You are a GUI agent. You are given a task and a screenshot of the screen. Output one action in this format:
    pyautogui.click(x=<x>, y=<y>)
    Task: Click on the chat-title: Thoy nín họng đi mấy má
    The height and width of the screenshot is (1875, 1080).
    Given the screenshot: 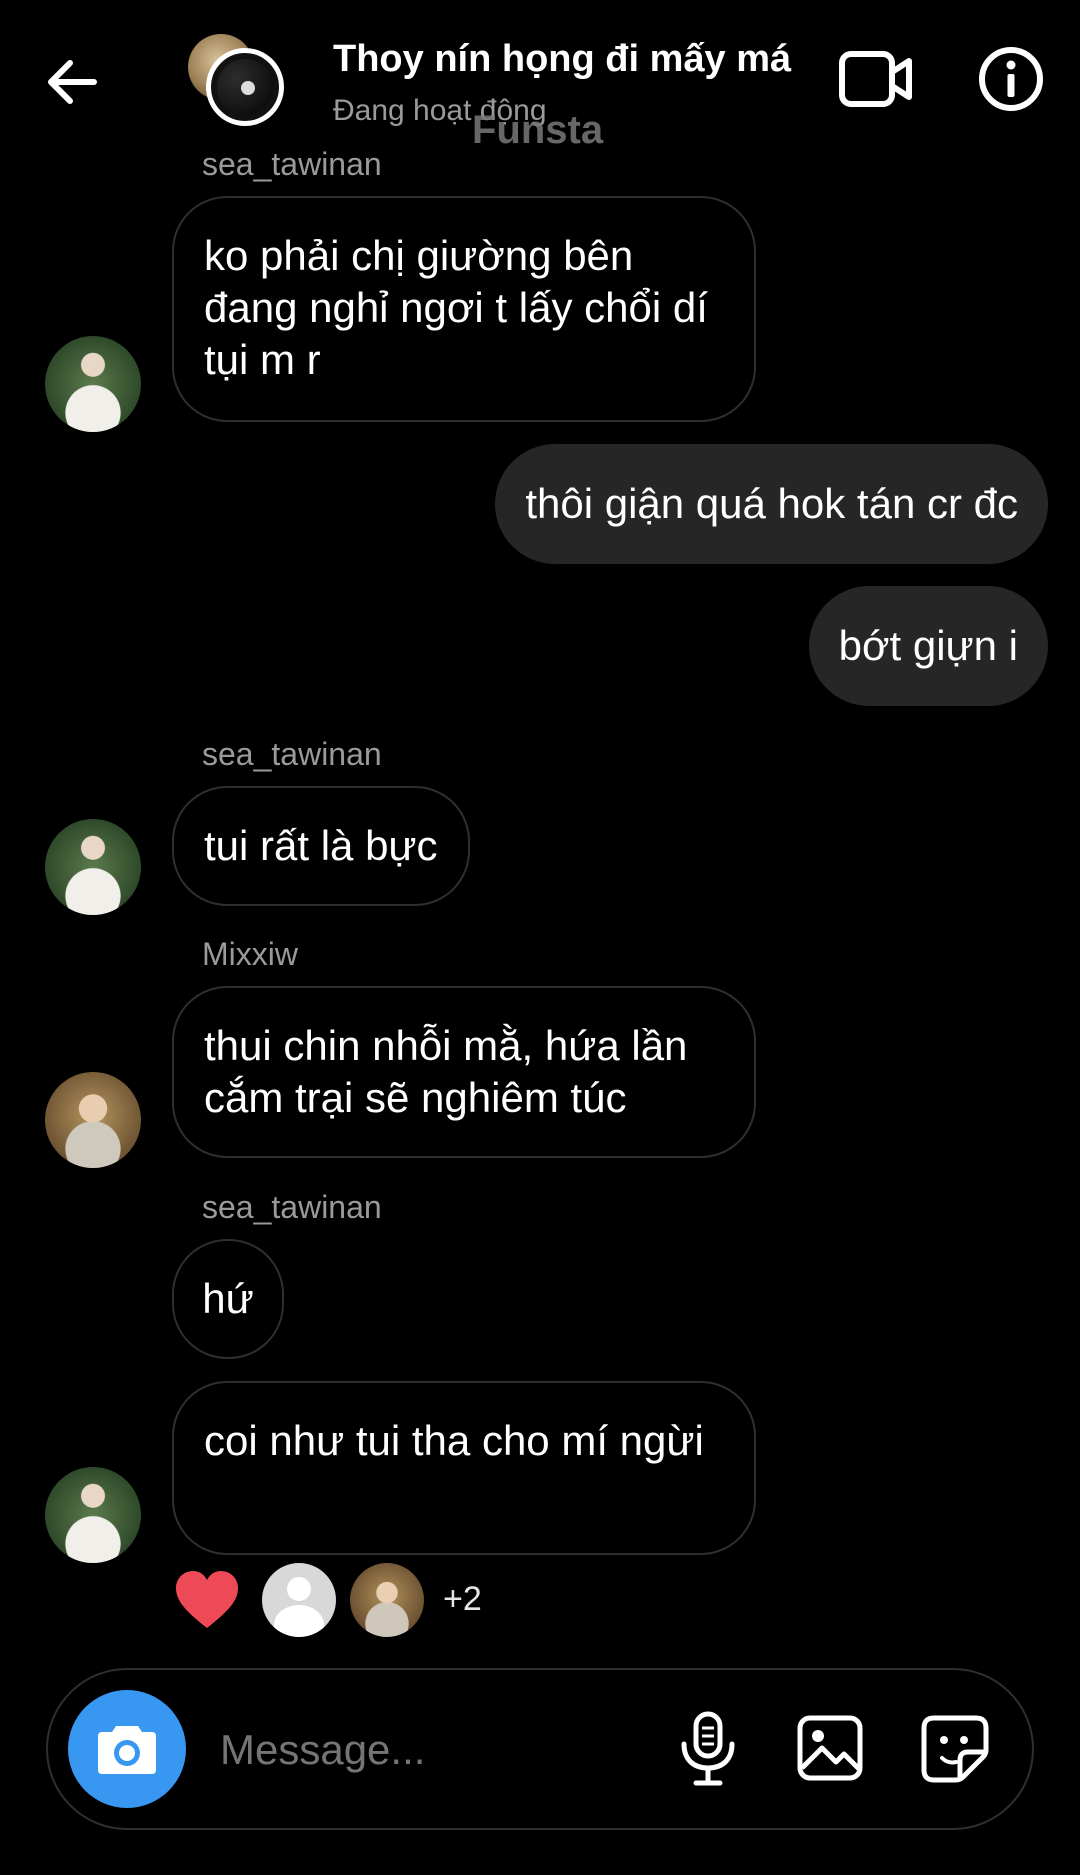 What is the action you would take?
    pyautogui.click(x=562, y=59)
    